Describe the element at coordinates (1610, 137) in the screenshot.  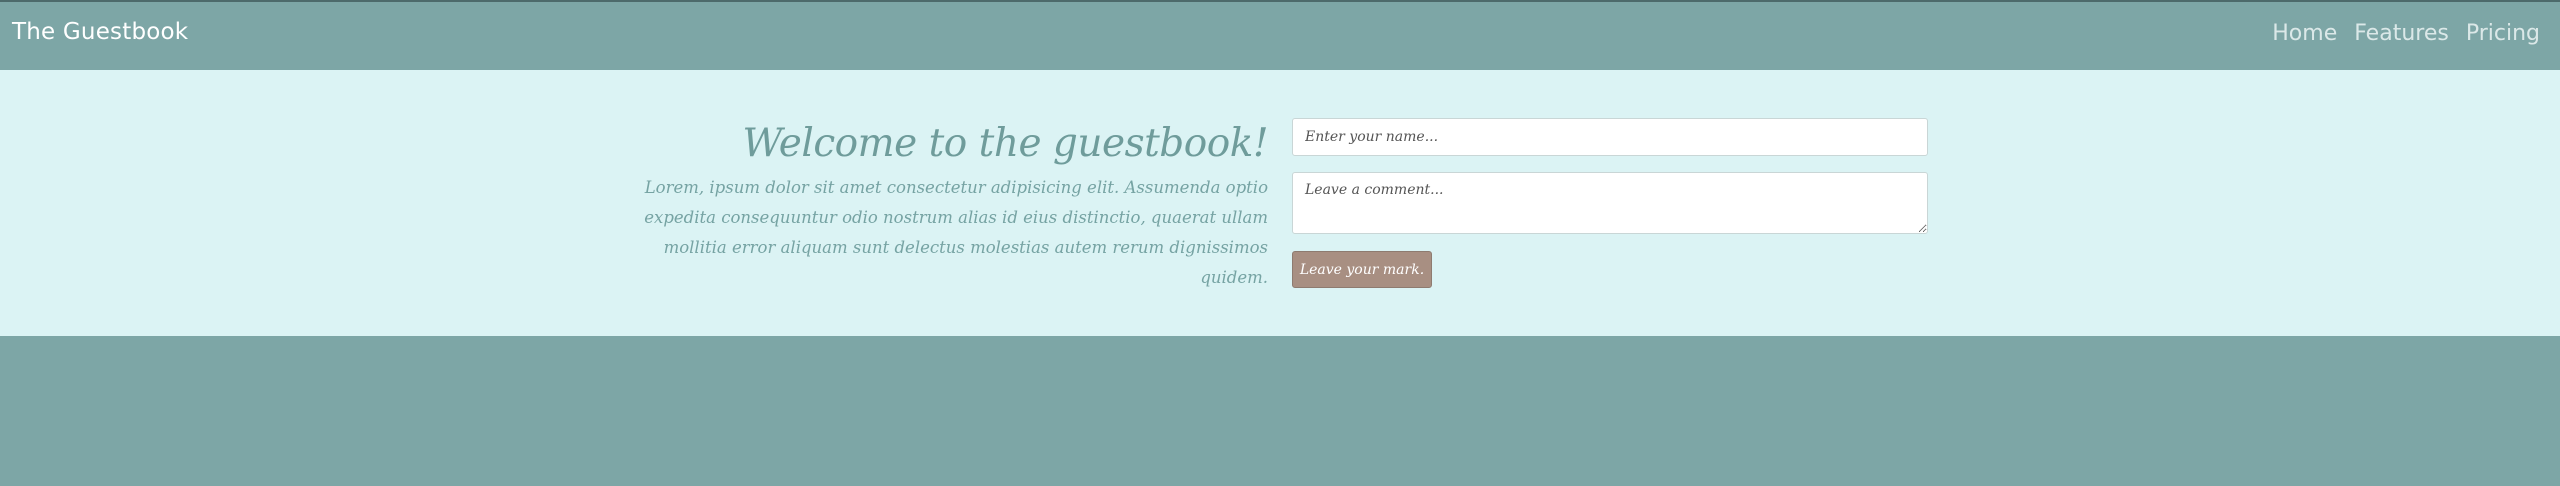
I see `name-input` at that location.